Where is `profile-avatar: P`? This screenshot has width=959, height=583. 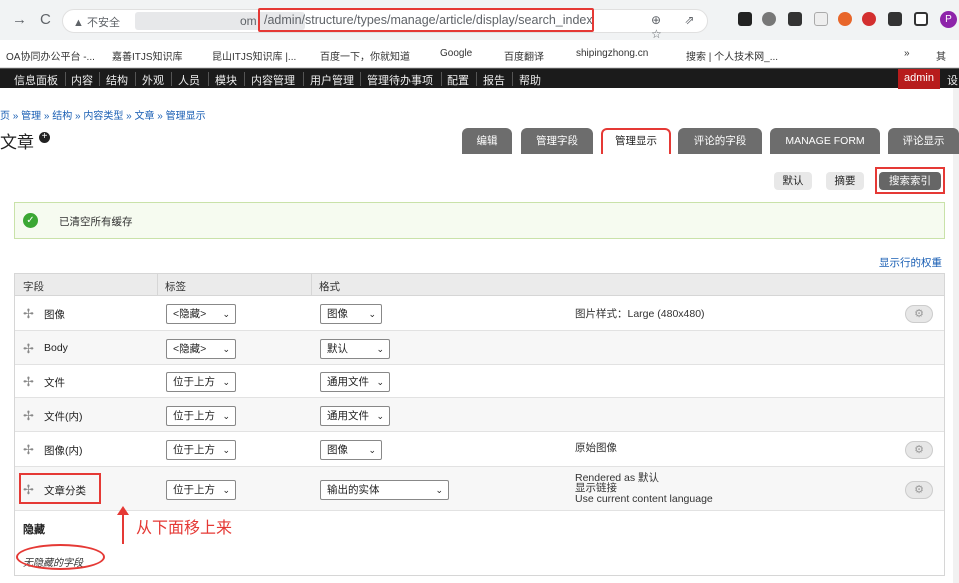 profile-avatar: P is located at coordinates (948, 19).